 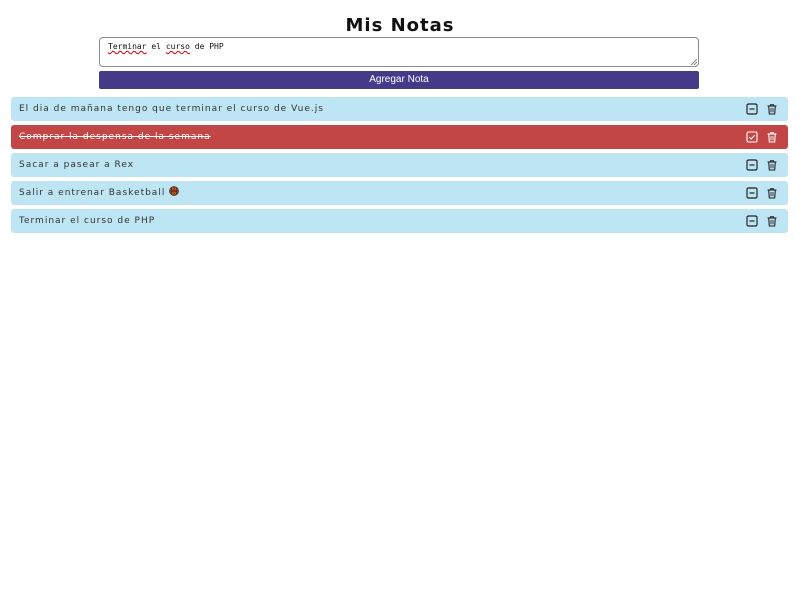 What do you see at coordinates (127, 46) in the screenshot?
I see `input-word: Terminar` at bounding box center [127, 46].